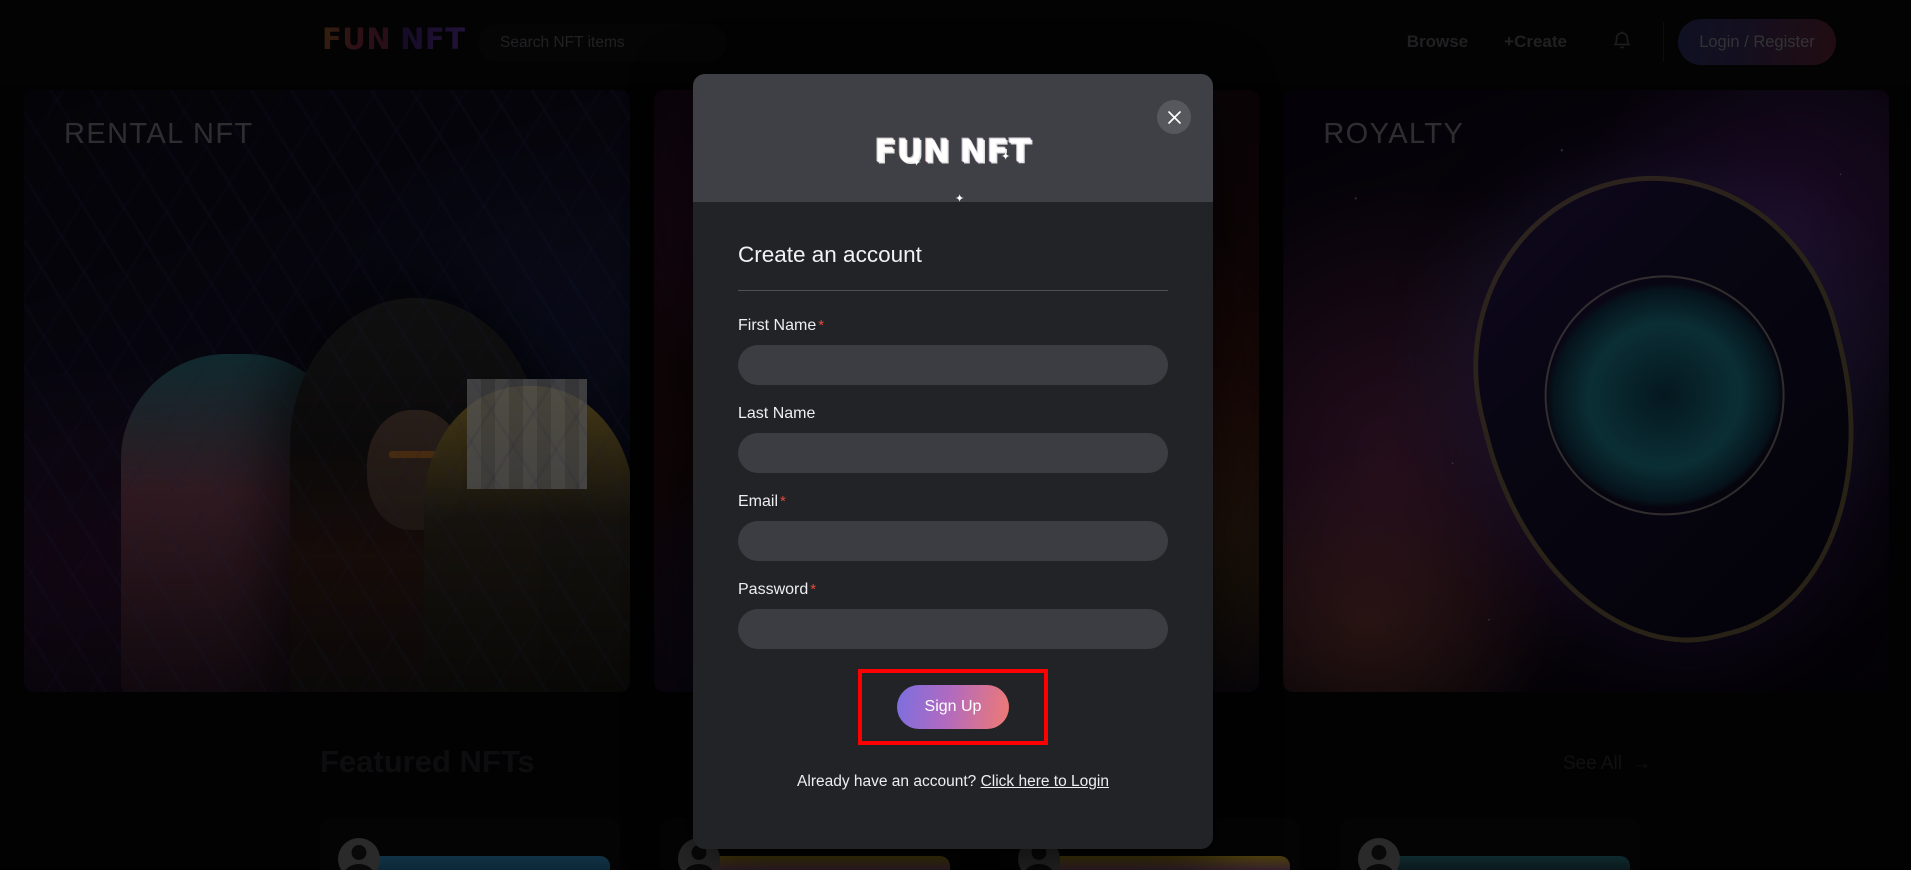  Describe the element at coordinates (953, 290) in the screenshot. I see `modal-divider` at that location.